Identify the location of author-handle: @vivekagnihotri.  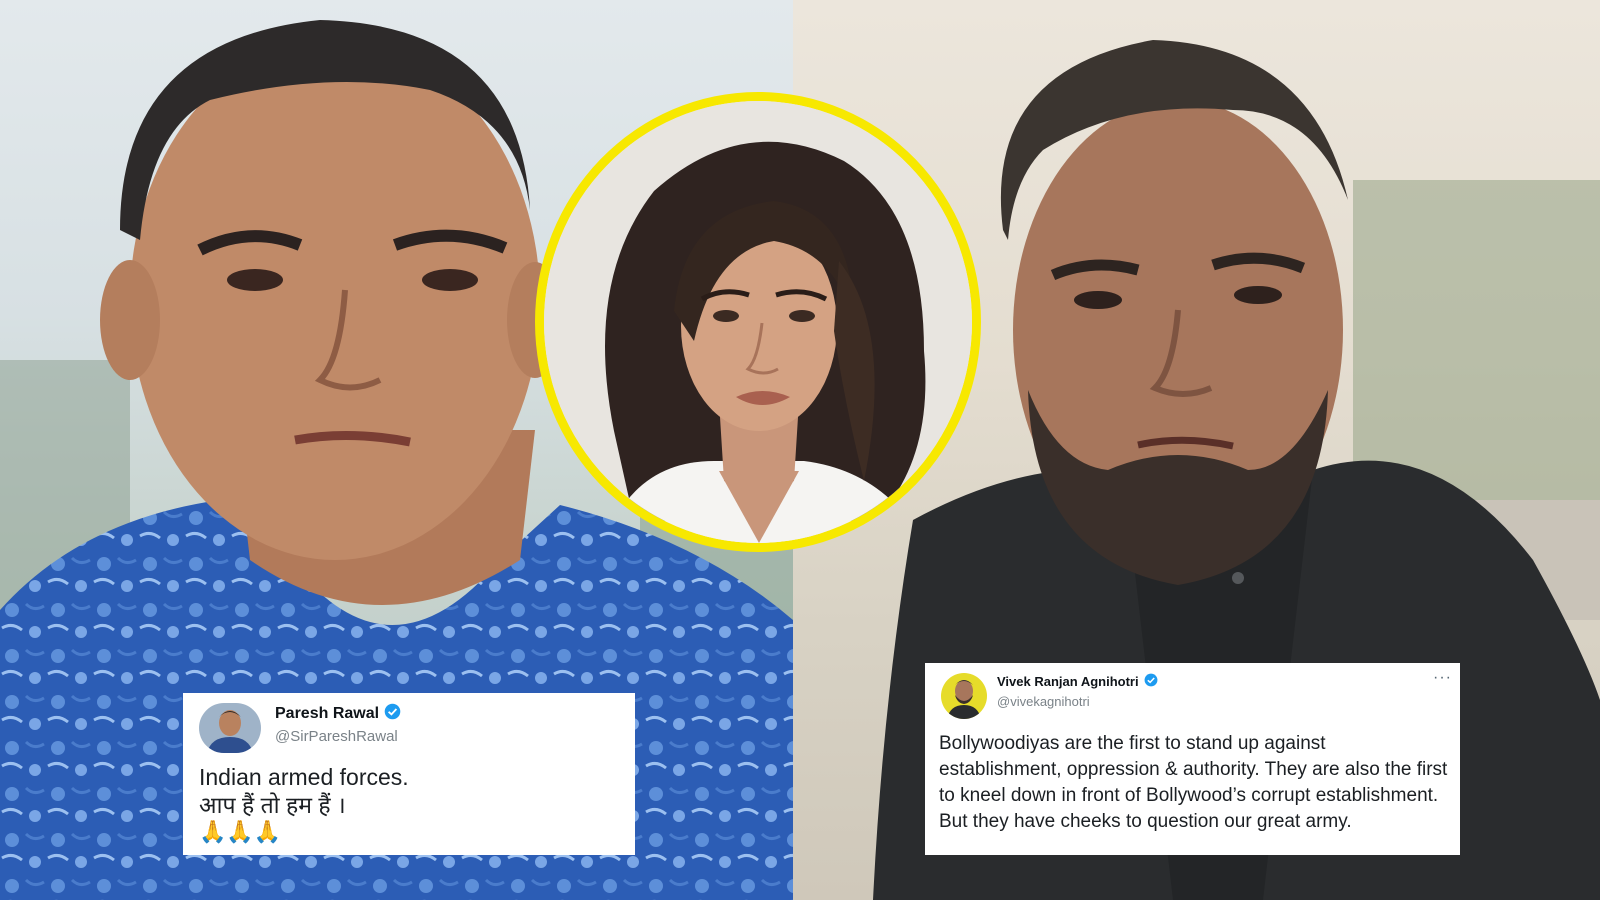
(1077, 701).